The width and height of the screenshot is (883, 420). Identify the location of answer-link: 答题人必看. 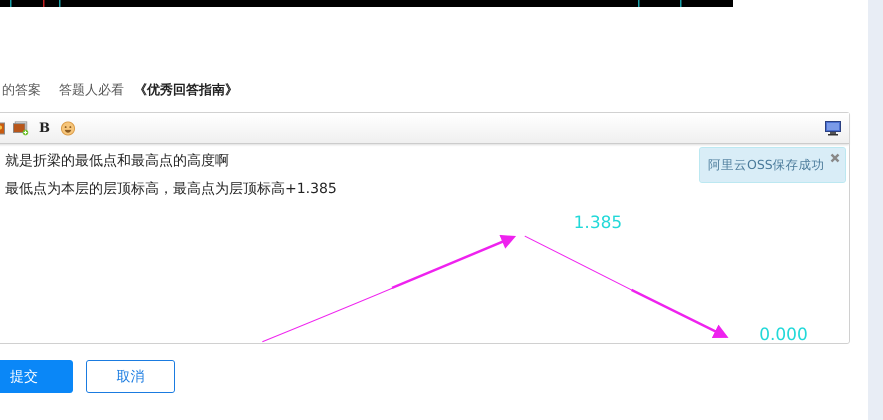
(91, 90).